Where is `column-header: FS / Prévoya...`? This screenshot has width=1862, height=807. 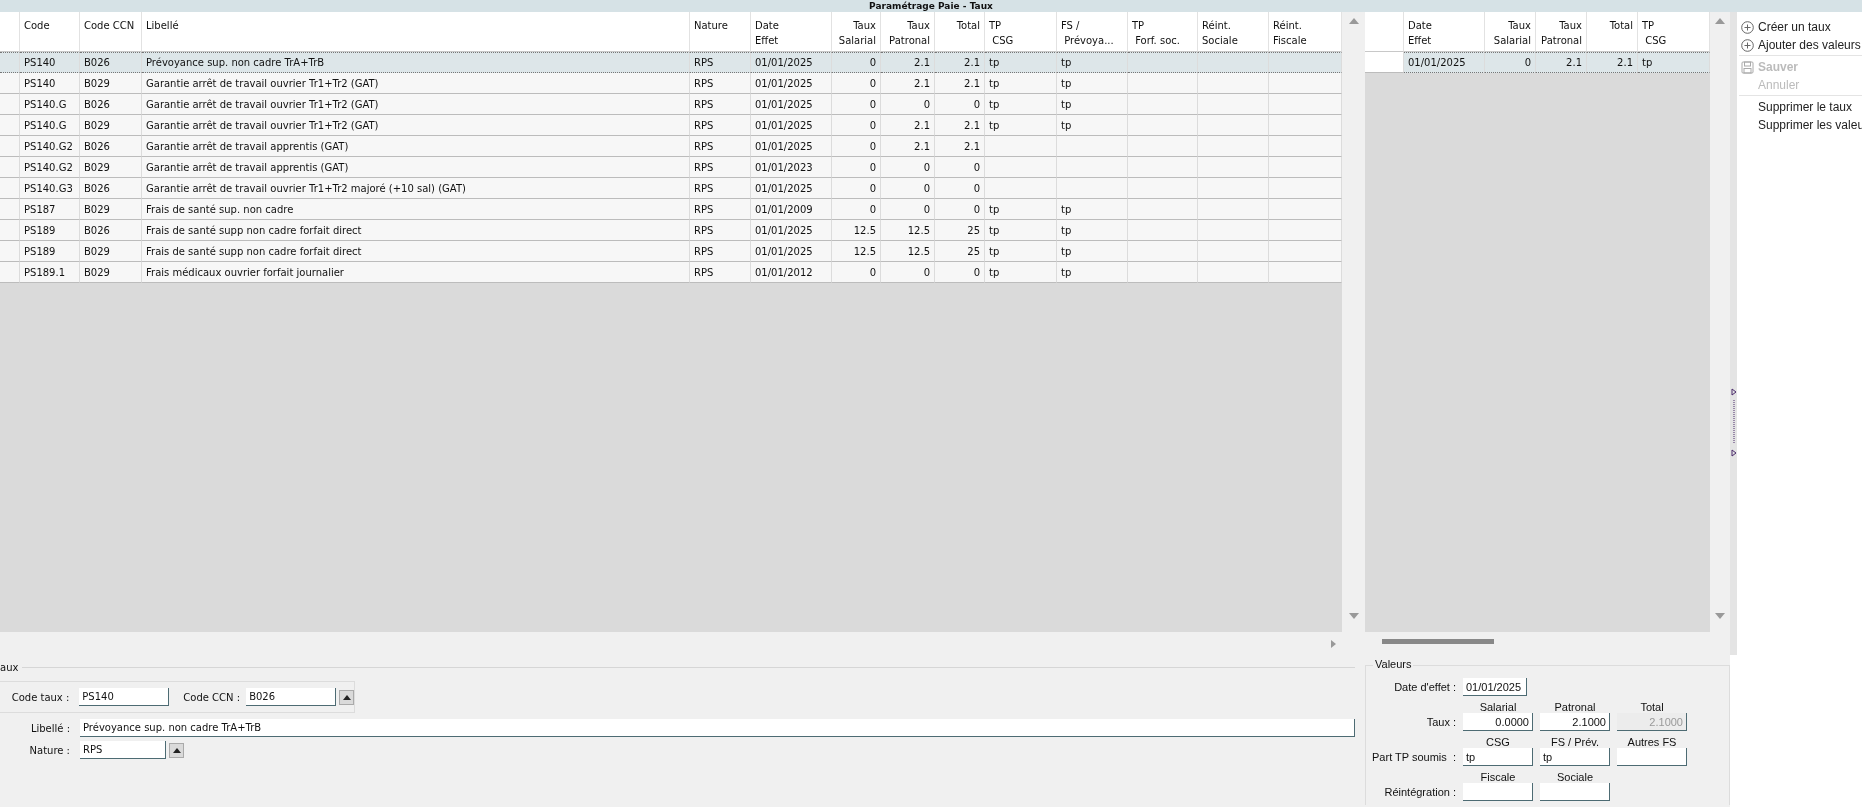 column-header: FS / Prévoya... is located at coordinates (1092, 32).